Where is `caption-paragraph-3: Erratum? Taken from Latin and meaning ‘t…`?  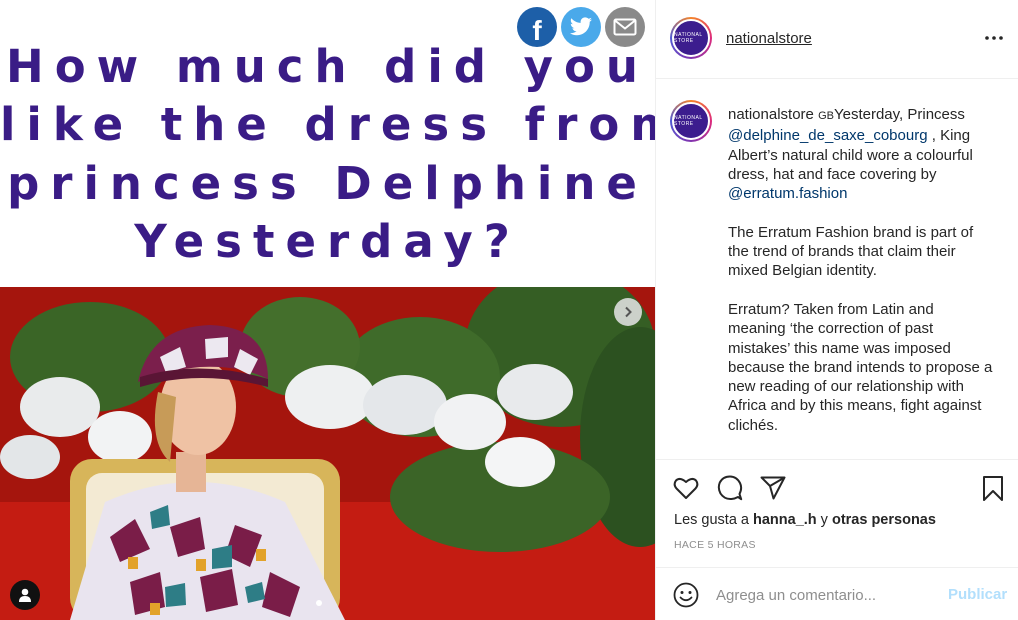
caption-paragraph-3: Erratum? Taken from Latin and meaning ‘t… is located at coordinates (860, 367).